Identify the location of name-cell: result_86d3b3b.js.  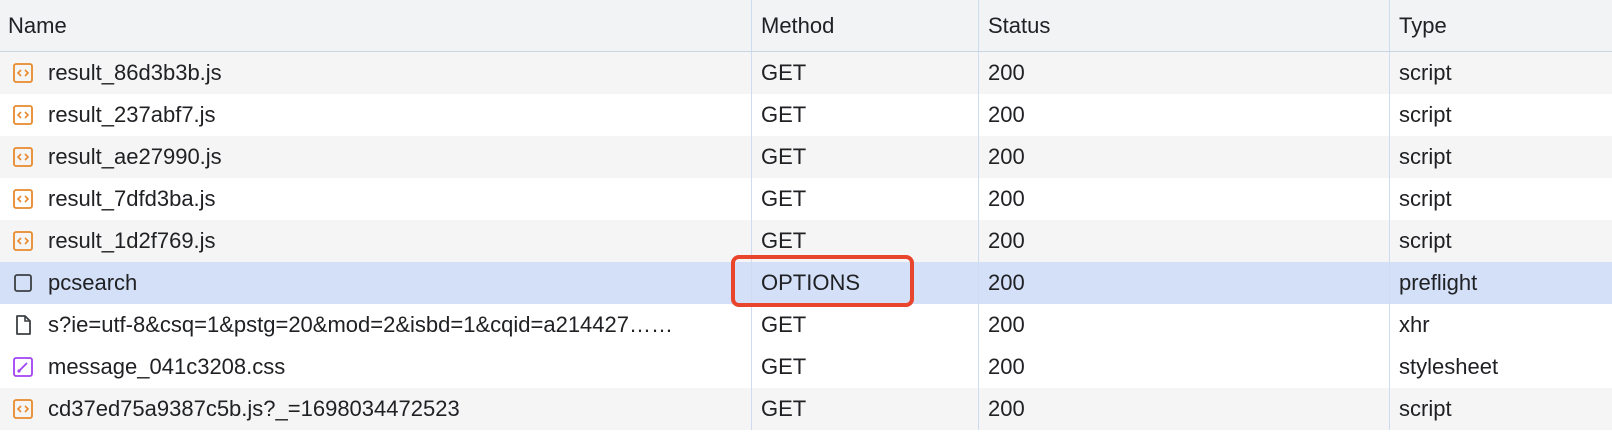
(376, 73).